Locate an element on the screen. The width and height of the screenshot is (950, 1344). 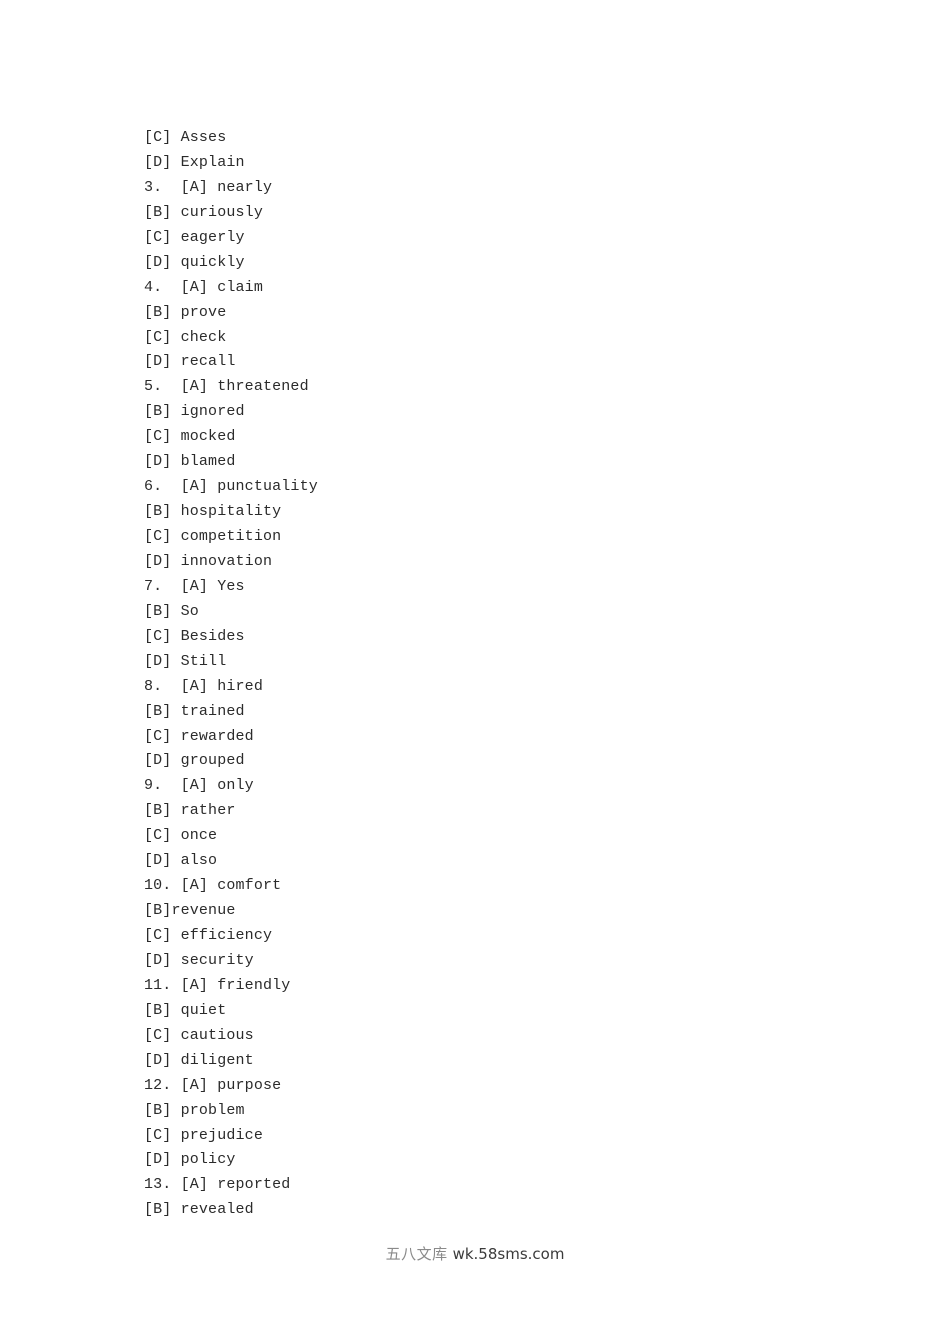
option-line: [D] Explain is located at coordinates (194, 162).